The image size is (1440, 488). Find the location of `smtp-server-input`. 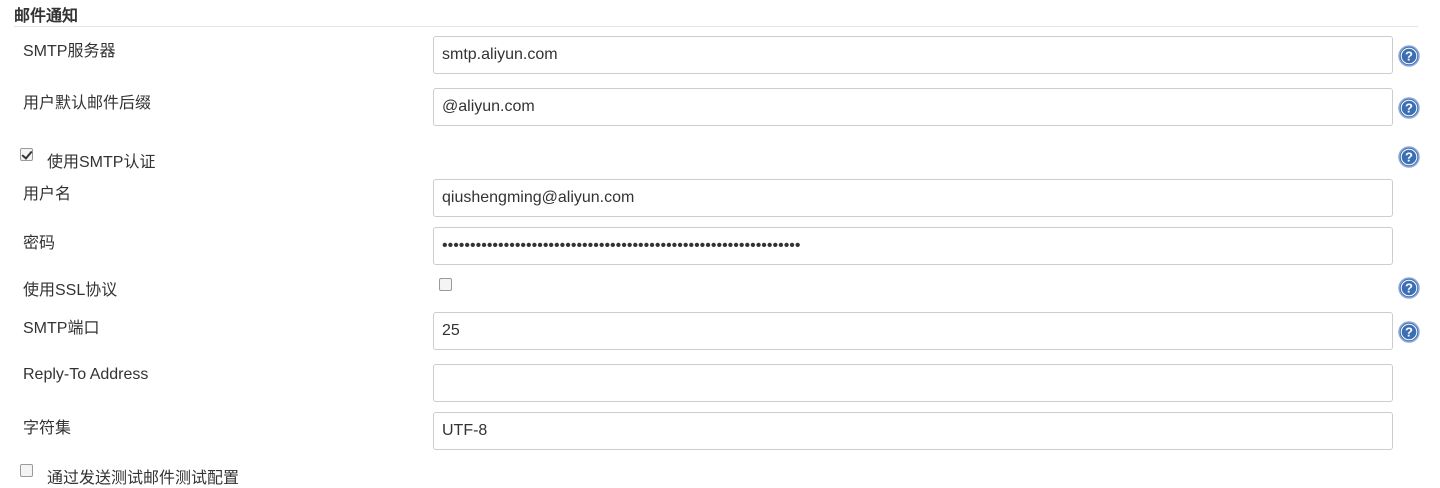

smtp-server-input is located at coordinates (913, 55).